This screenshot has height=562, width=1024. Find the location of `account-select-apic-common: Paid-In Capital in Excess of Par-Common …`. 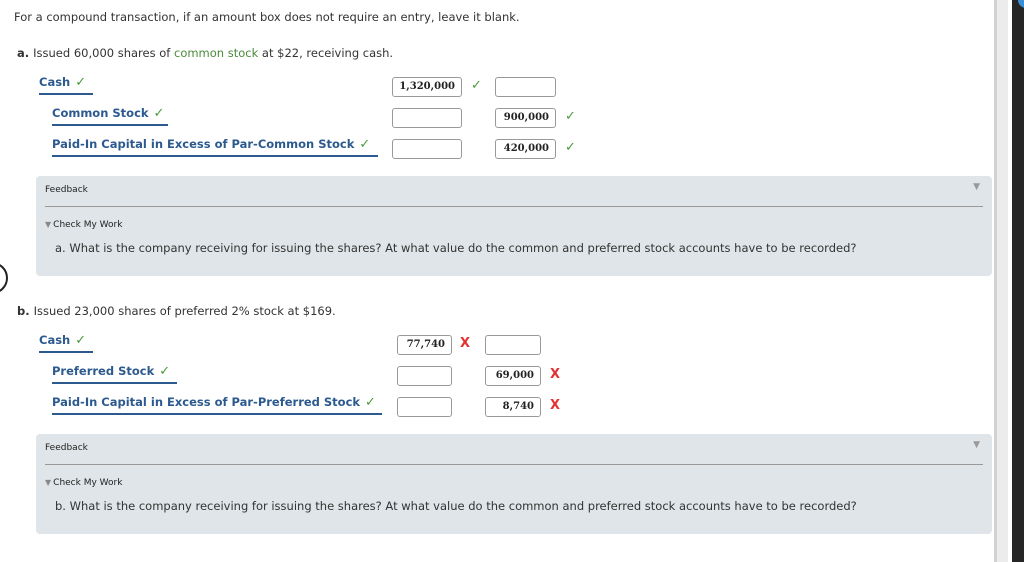

account-select-apic-common: Paid-In Capital in Excess of Par-Common … is located at coordinates (215, 147).